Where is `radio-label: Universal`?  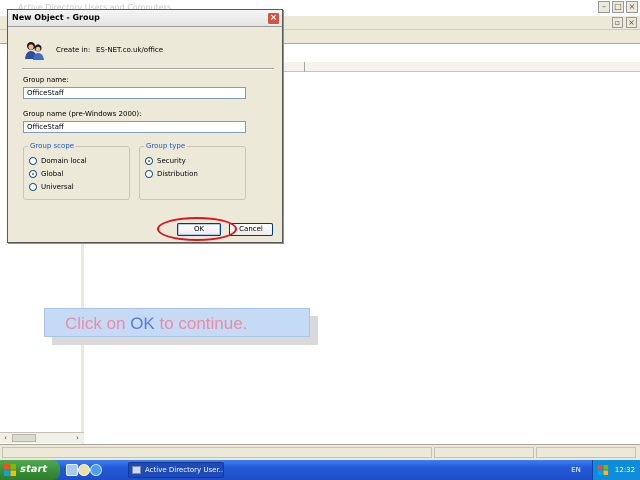 radio-label: Universal is located at coordinates (57, 187).